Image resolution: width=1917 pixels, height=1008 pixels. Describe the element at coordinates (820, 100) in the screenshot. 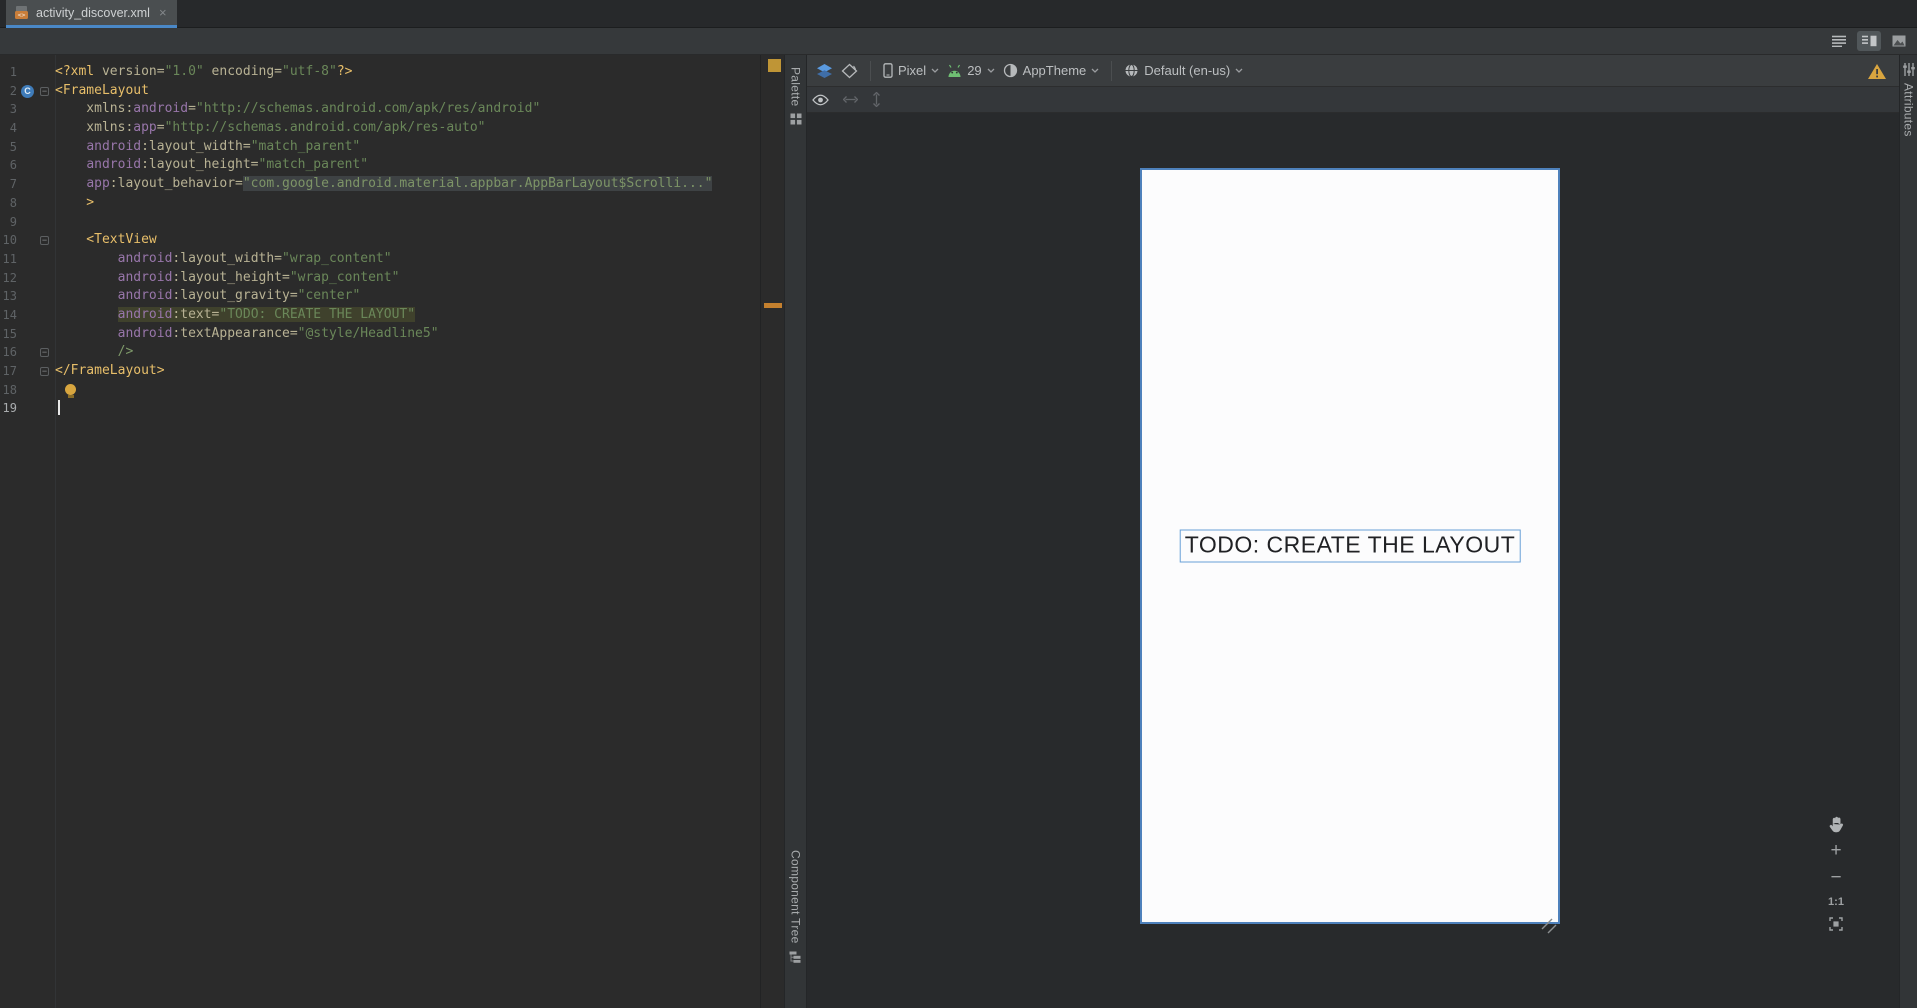

I see `view-options-button` at that location.